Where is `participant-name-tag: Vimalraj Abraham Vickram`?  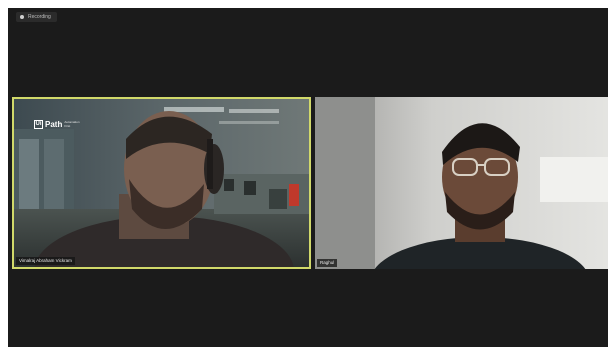 participant-name-tag: Vimalraj Abraham Vickram is located at coordinates (45, 261).